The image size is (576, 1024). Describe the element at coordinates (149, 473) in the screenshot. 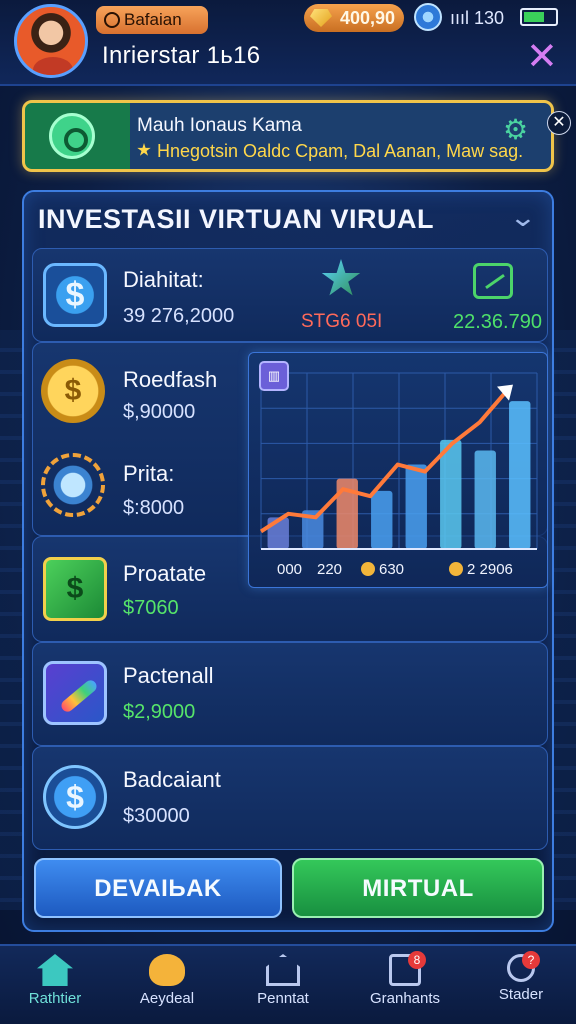

I see `item-label: Prita:` at that location.